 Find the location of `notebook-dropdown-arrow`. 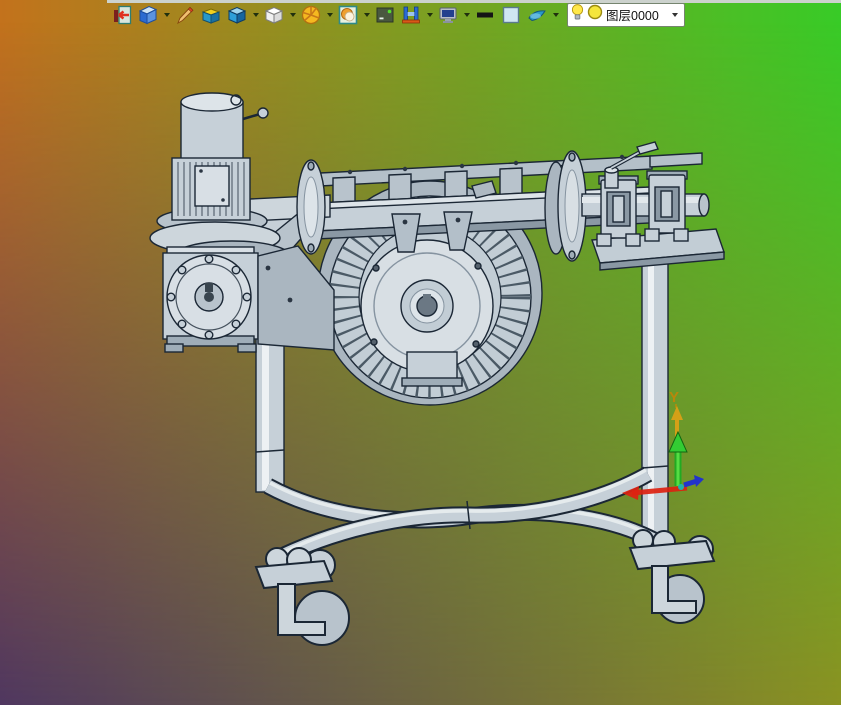

notebook-dropdown-arrow is located at coordinates (166, 15).